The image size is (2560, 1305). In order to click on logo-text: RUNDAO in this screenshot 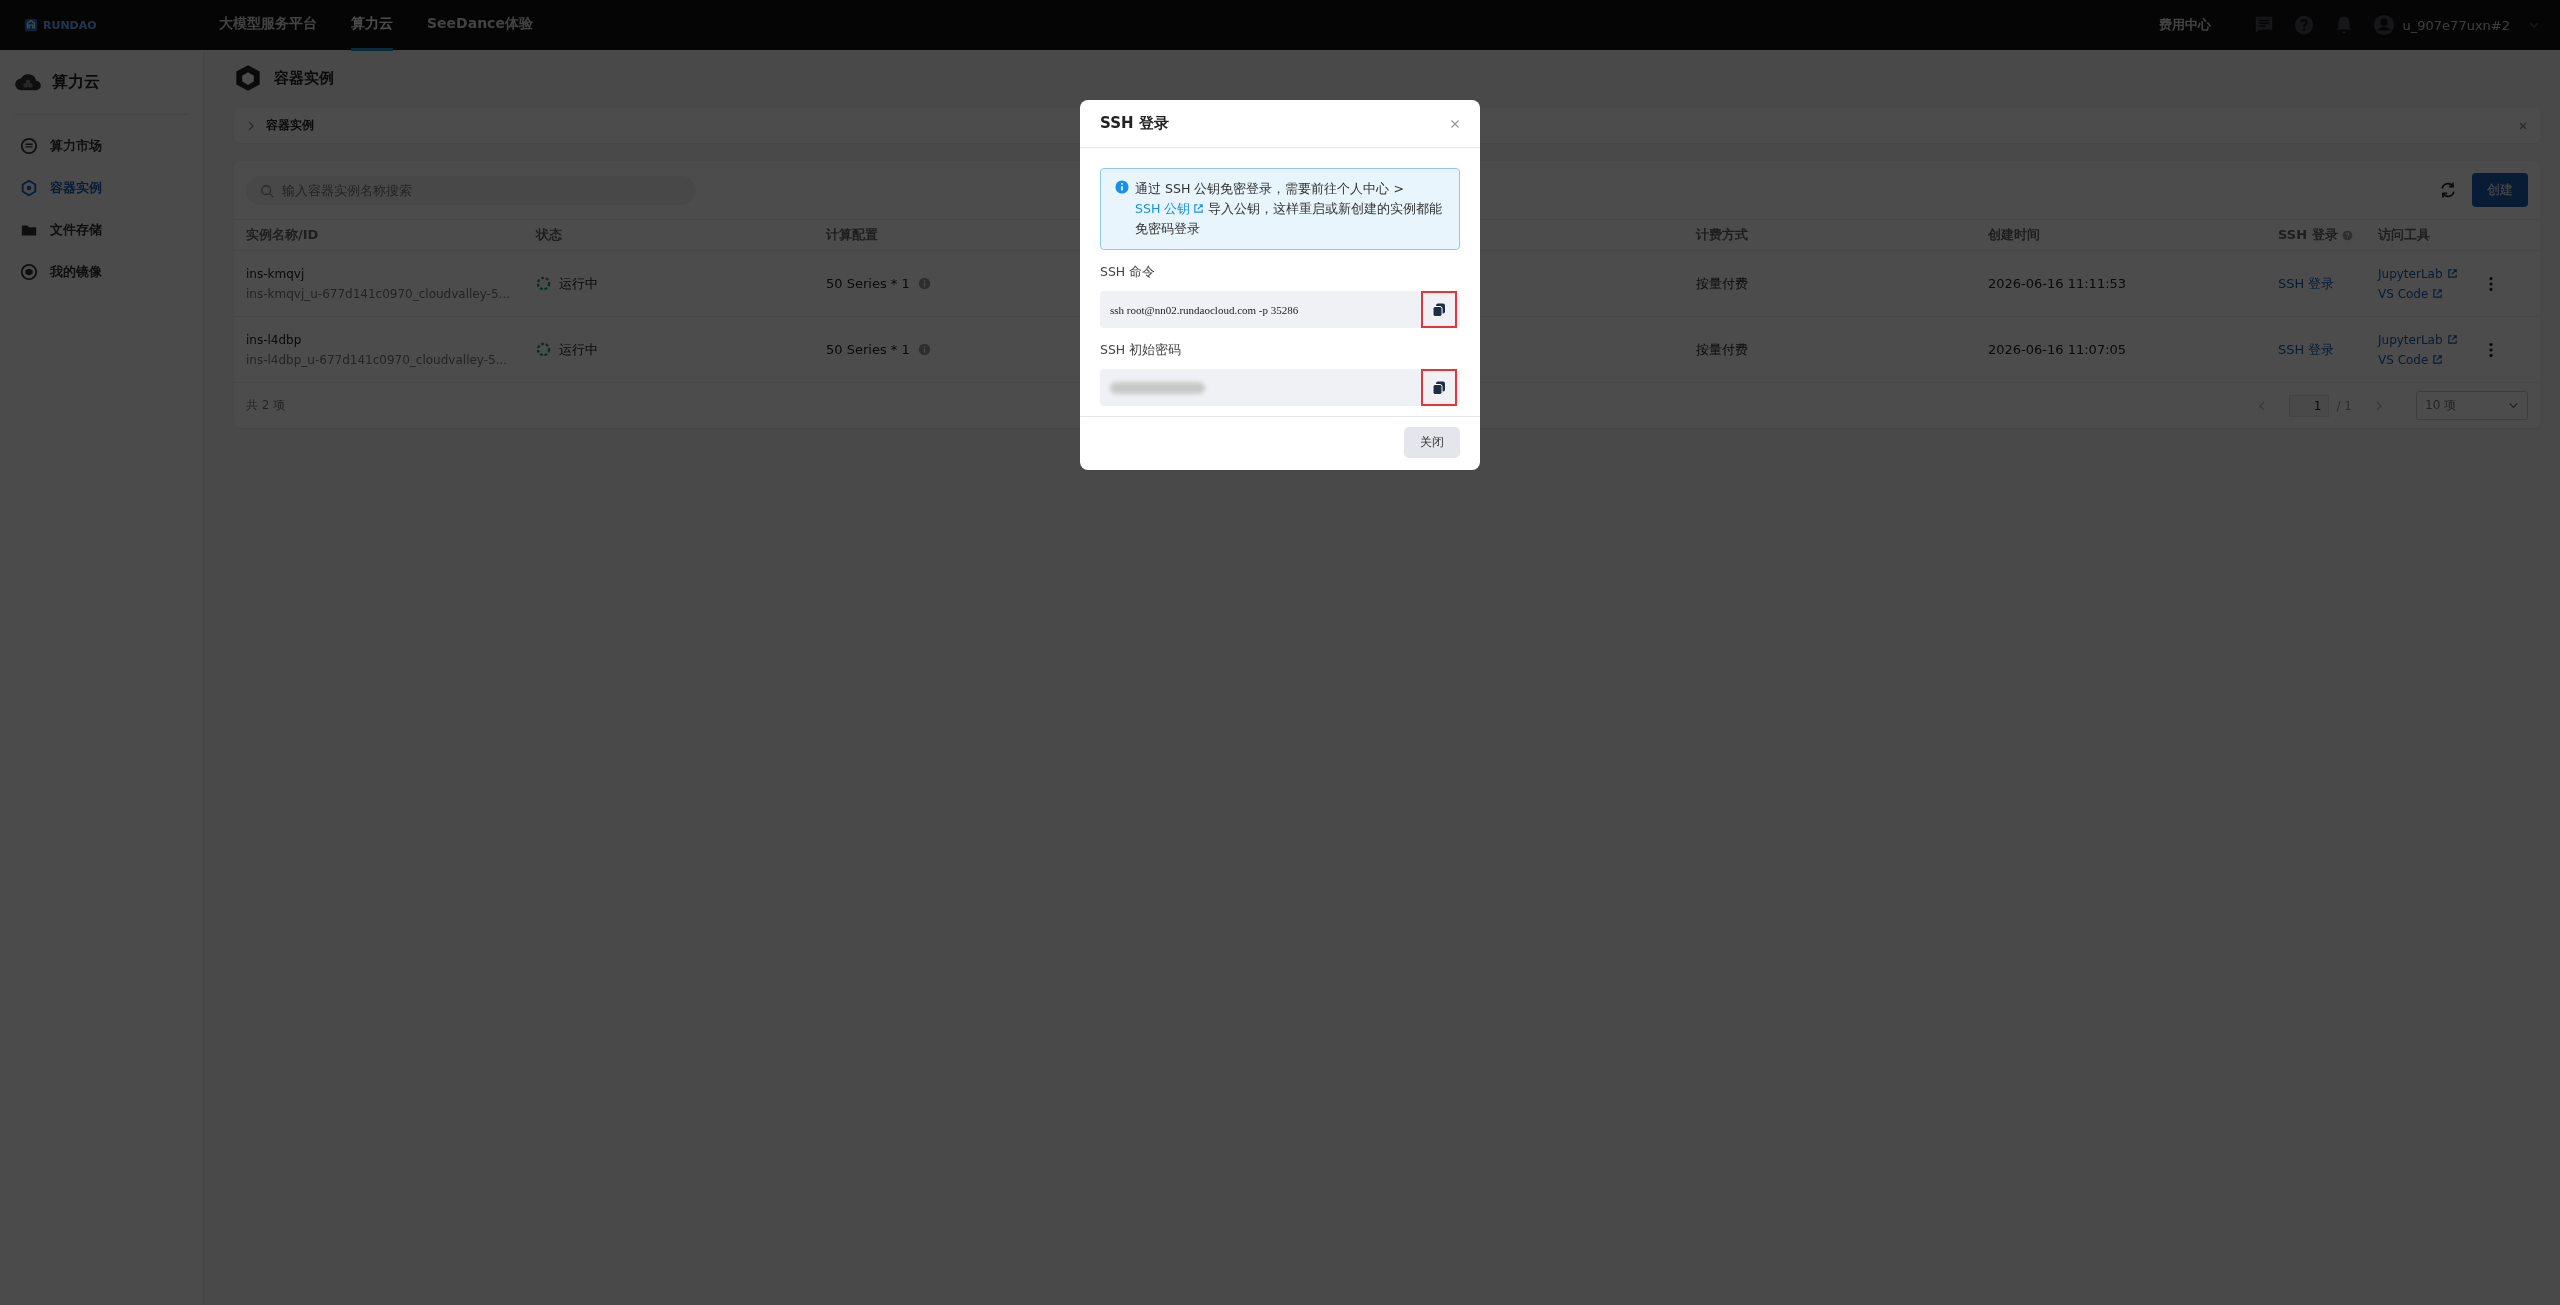, I will do `click(70, 25)`.